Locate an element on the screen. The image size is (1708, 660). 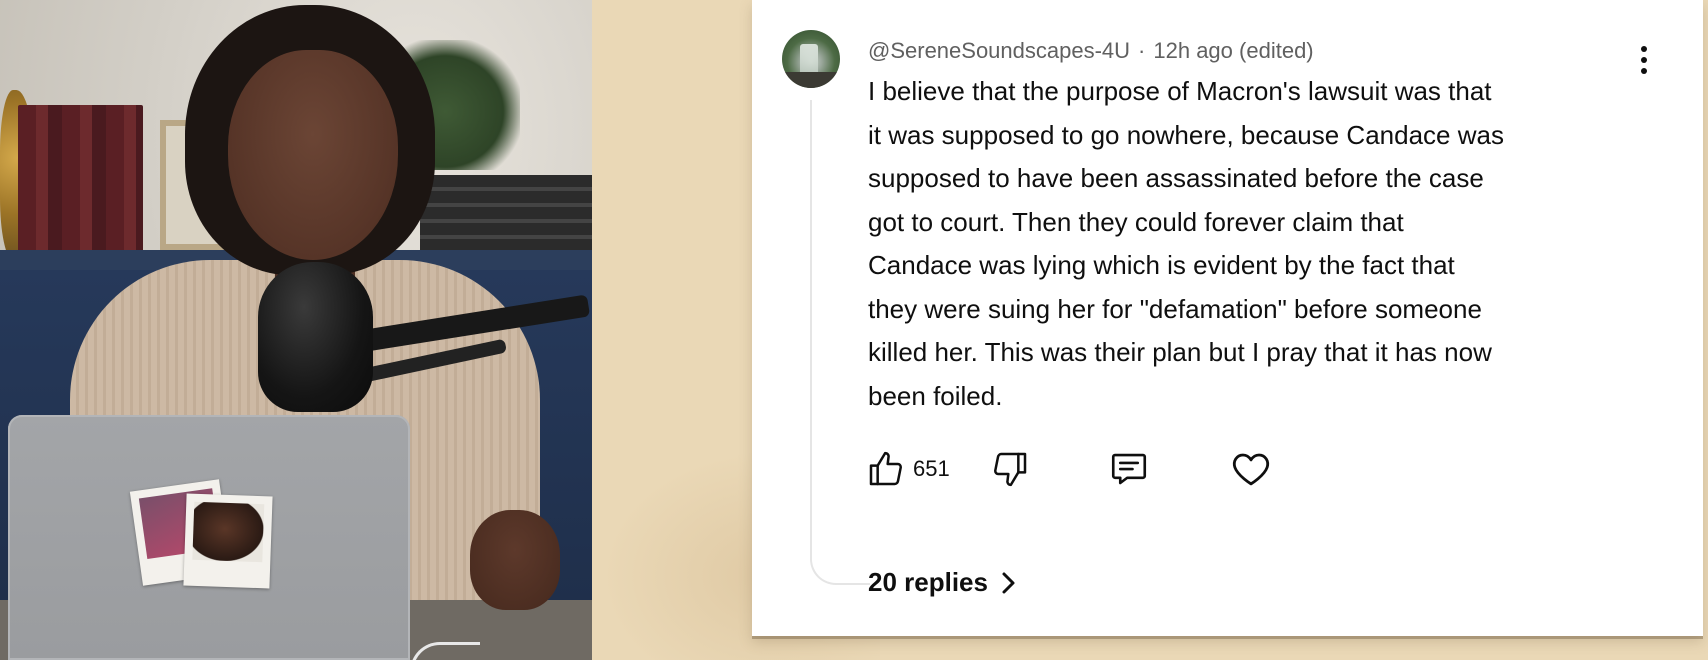
hand is located at coordinates (515, 560).